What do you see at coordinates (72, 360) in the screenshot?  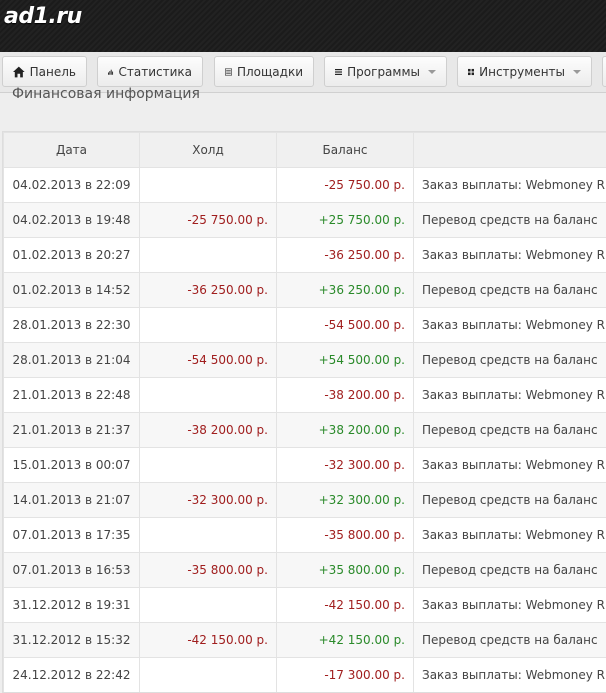 I see `table-cell-date: 28.01.2013 в 21:04` at bounding box center [72, 360].